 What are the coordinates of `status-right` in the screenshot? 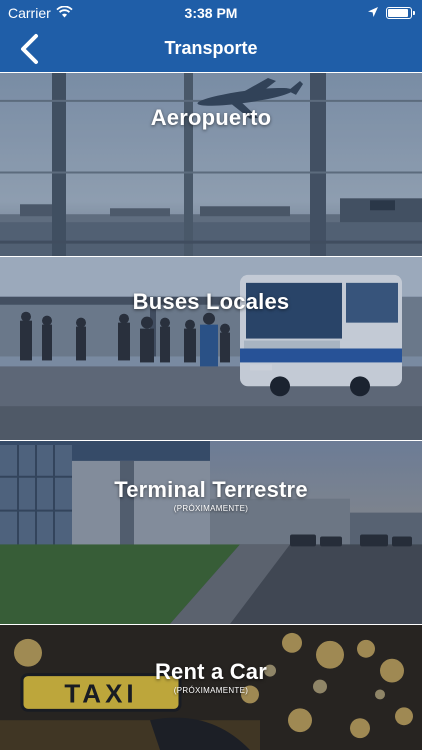 It's located at (391, 13).